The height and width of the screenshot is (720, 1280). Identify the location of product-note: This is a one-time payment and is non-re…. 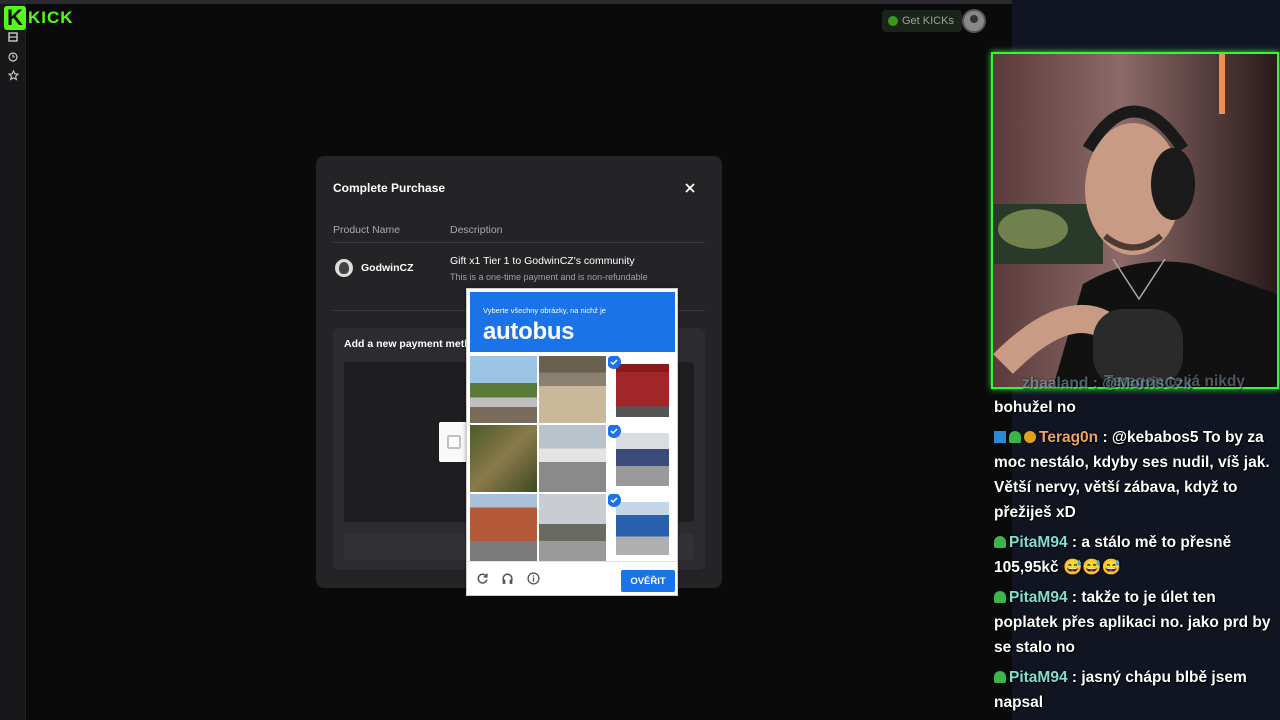
(549, 277).